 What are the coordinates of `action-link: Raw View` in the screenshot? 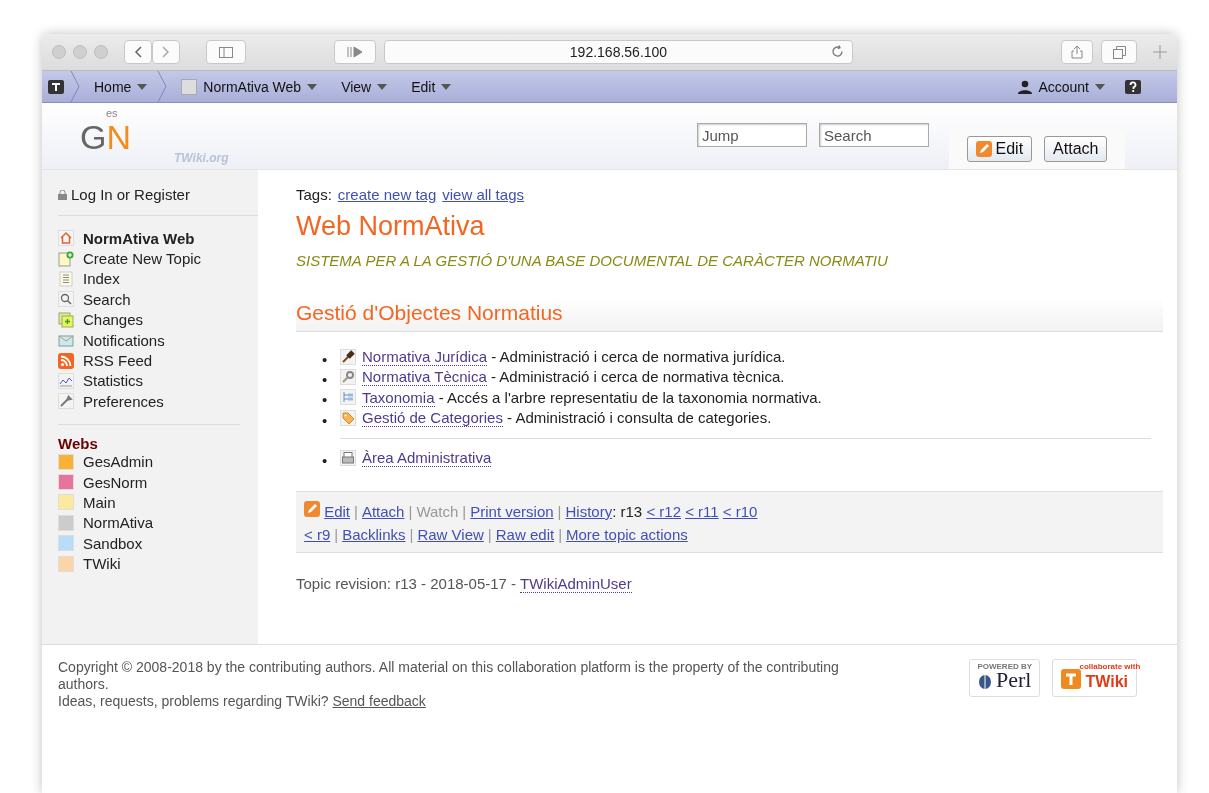 It's located at (450, 534).